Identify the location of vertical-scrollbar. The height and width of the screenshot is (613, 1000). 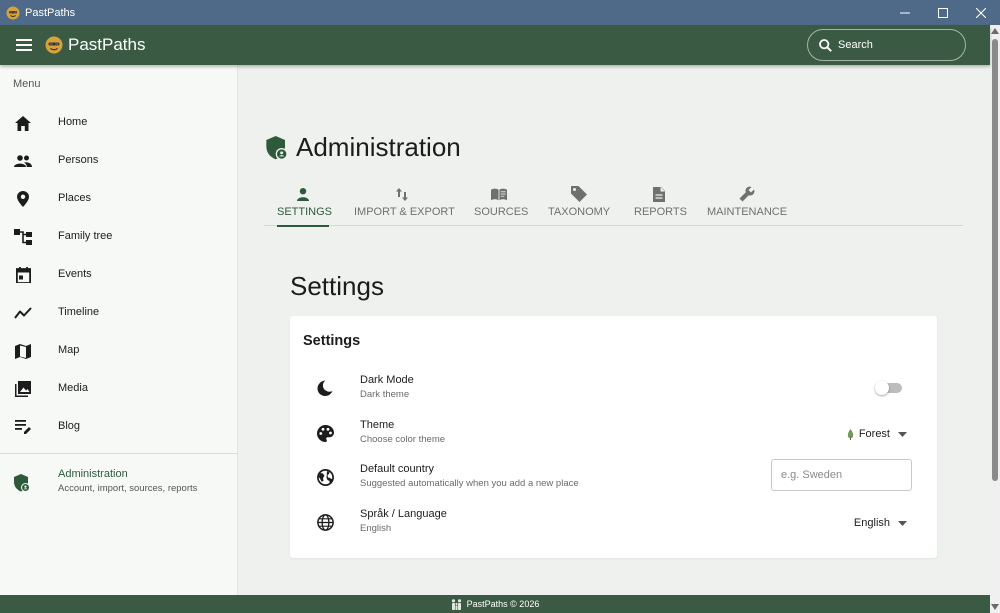
(995, 319).